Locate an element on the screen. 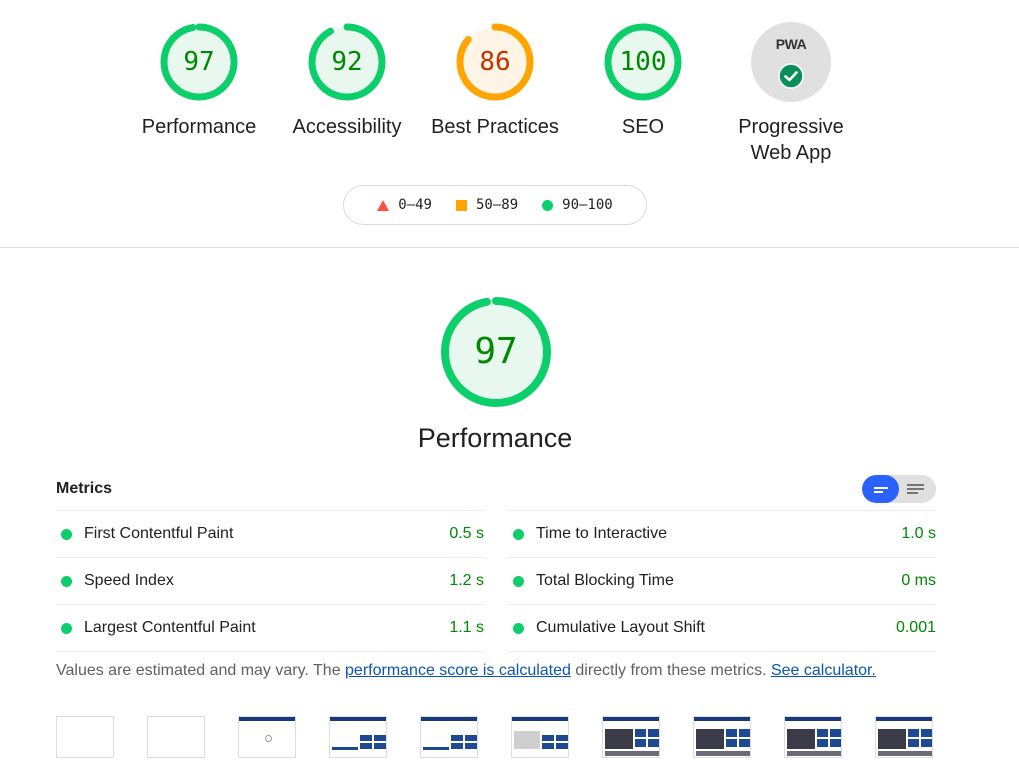 This screenshot has width=1019, height=779. gauge-score: 92 is located at coordinates (347, 62).